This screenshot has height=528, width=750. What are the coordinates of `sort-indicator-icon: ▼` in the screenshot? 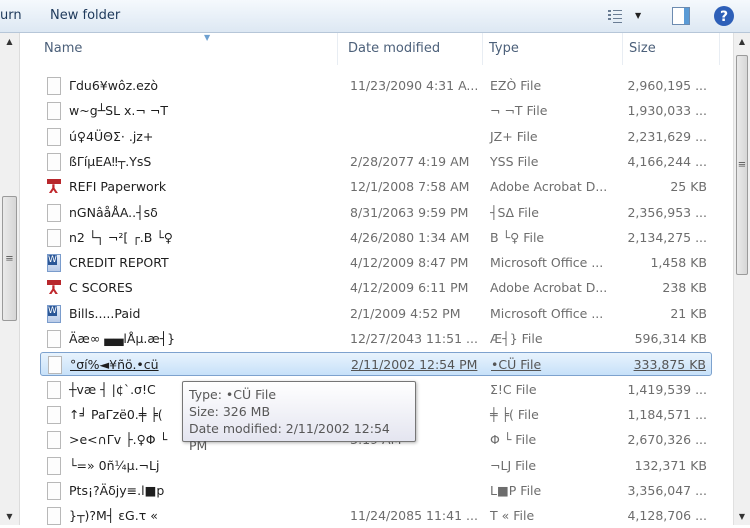 It's located at (207, 37).